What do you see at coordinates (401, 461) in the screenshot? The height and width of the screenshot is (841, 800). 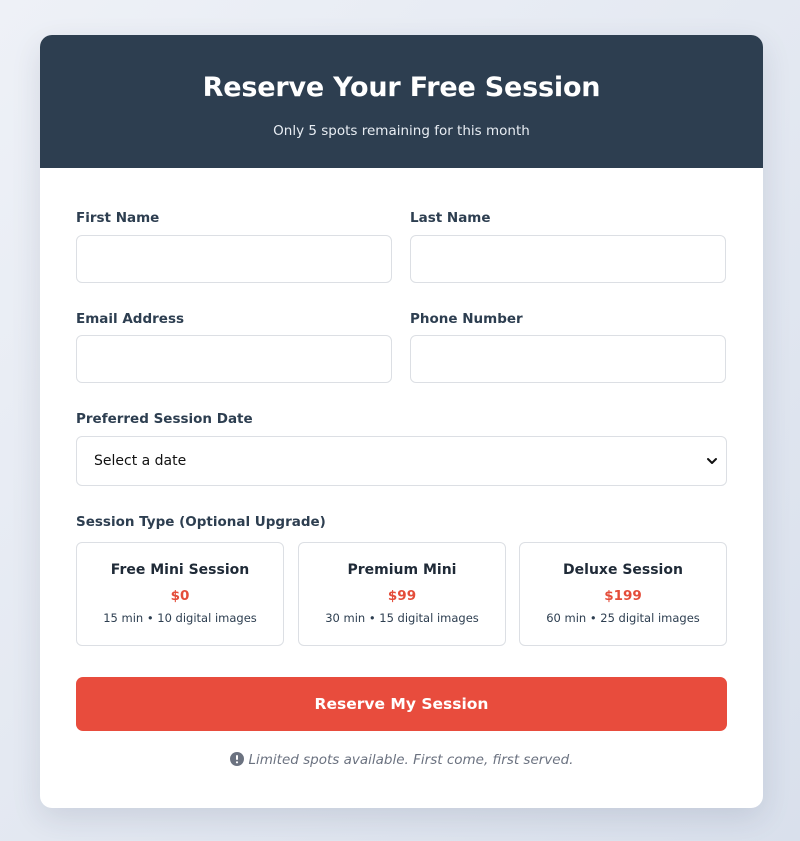 I see `session-date-select: Select a date` at bounding box center [401, 461].